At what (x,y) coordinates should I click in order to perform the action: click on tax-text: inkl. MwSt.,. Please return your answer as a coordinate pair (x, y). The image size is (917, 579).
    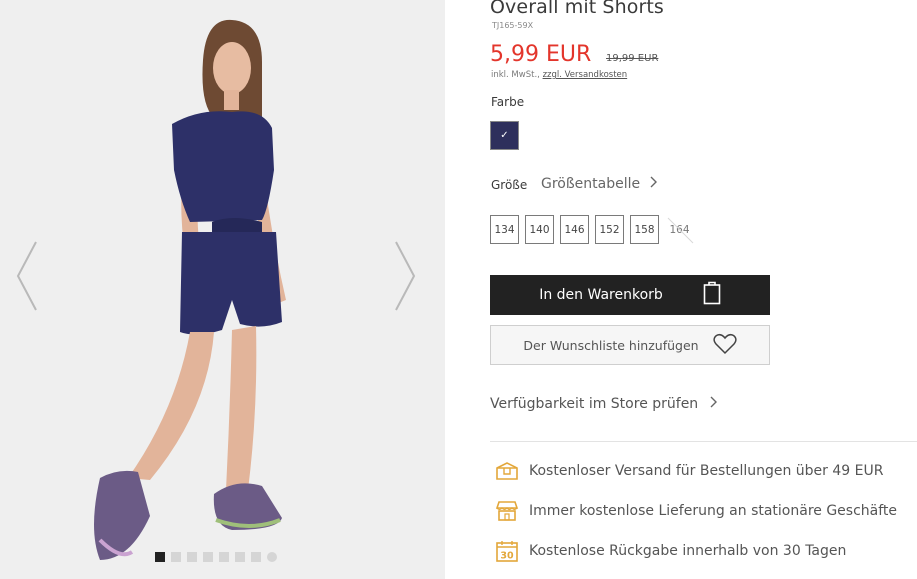
    Looking at the image, I should click on (517, 75).